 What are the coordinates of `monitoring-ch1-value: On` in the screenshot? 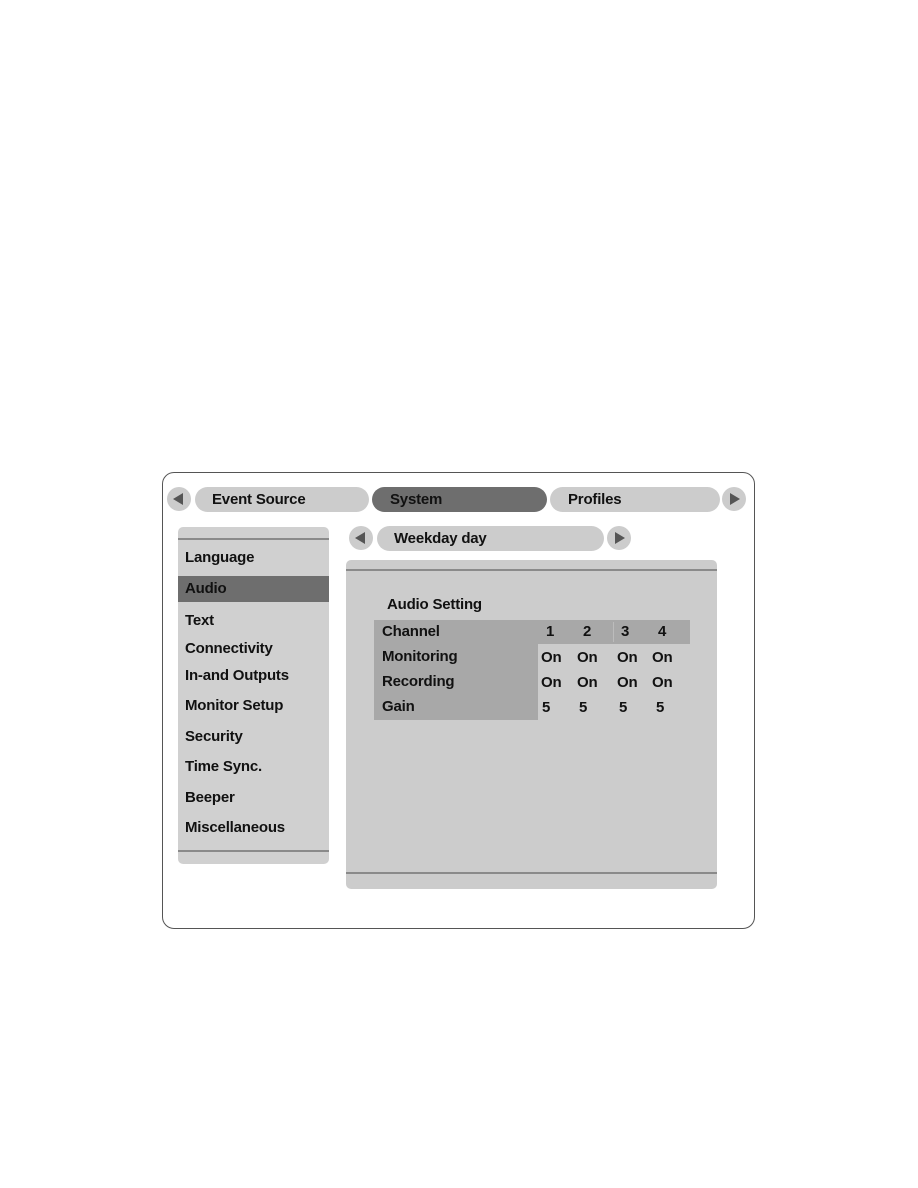 It's located at (551, 657).